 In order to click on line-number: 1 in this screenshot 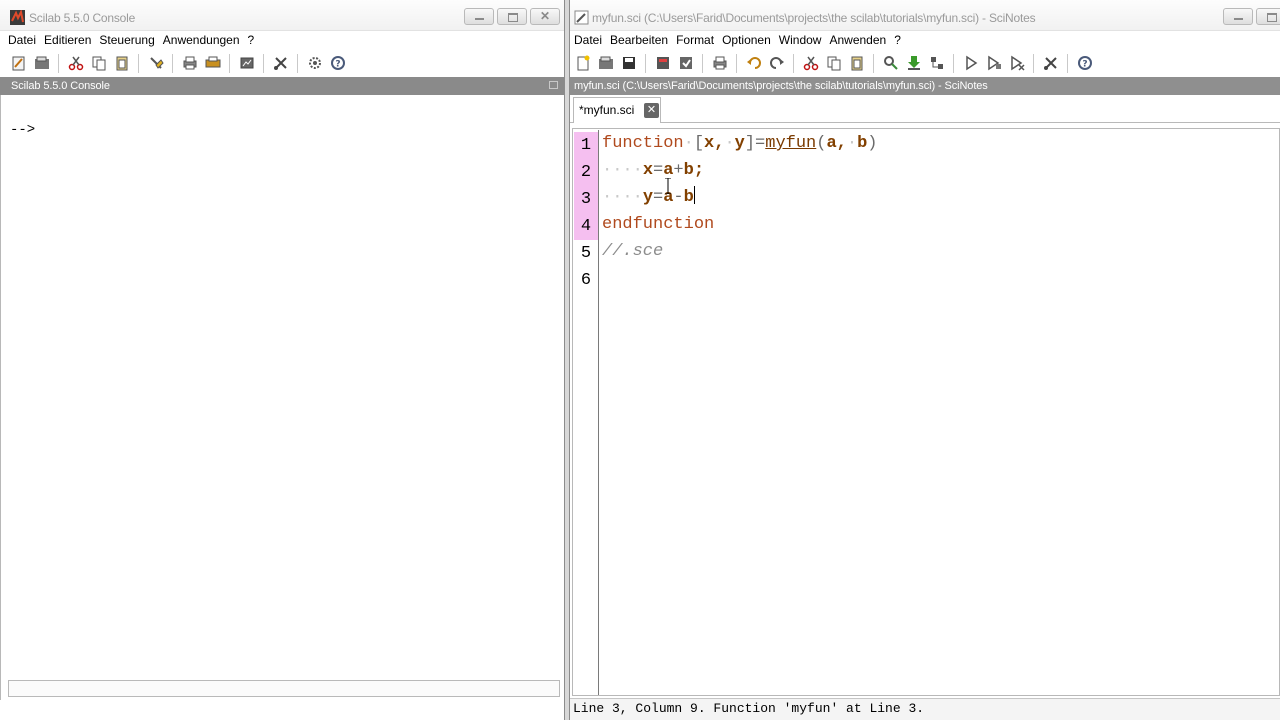, I will do `click(586, 145)`.